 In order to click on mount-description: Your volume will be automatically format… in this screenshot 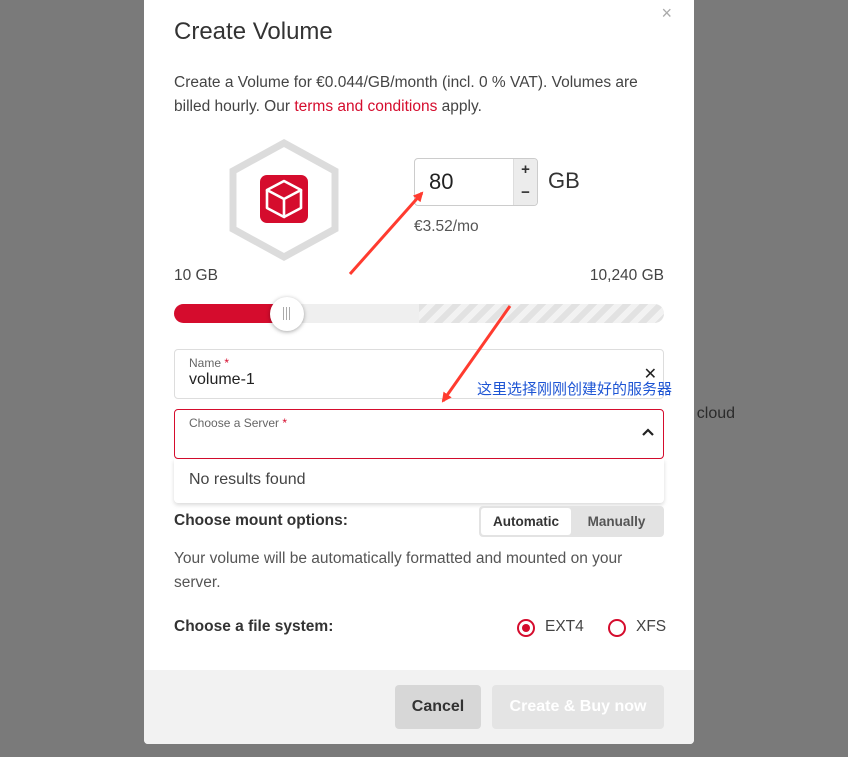, I will do `click(398, 570)`.